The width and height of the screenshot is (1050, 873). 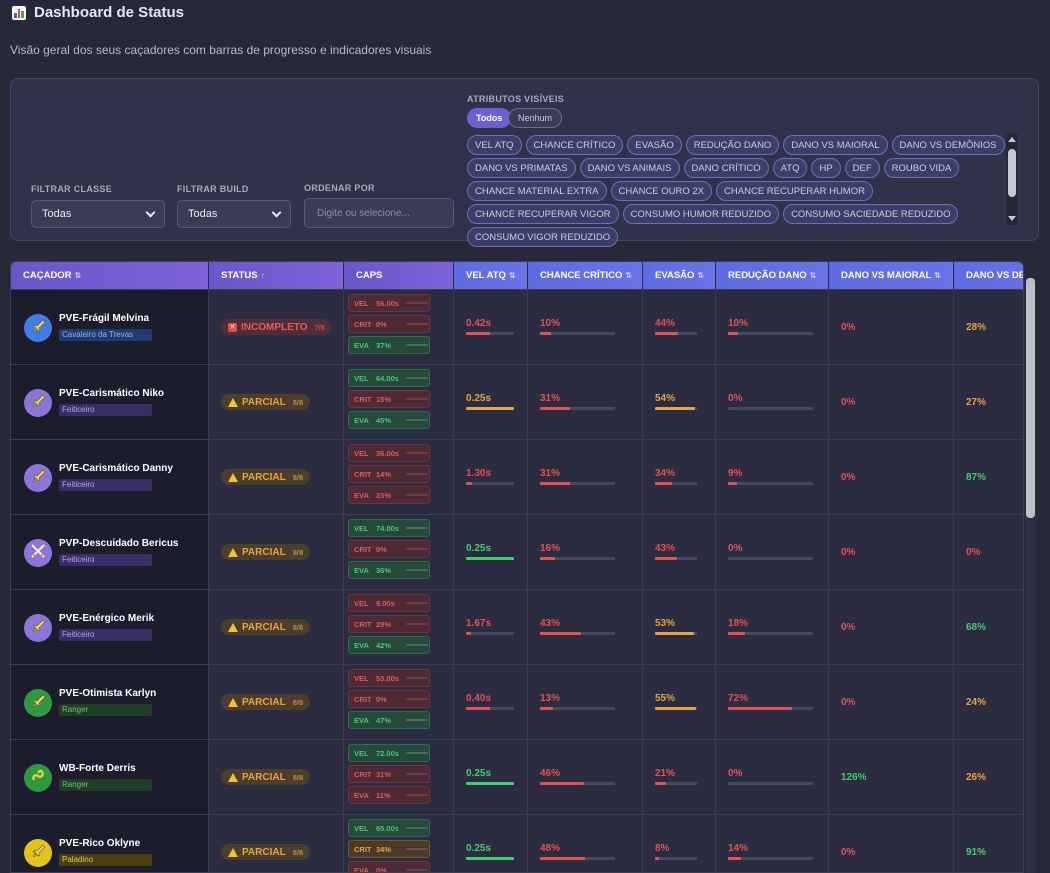 What do you see at coordinates (988, 275) in the screenshot?
I see `column-header: DANO VS DEMÔNIOS⇅` at bounding box center [988, 275].